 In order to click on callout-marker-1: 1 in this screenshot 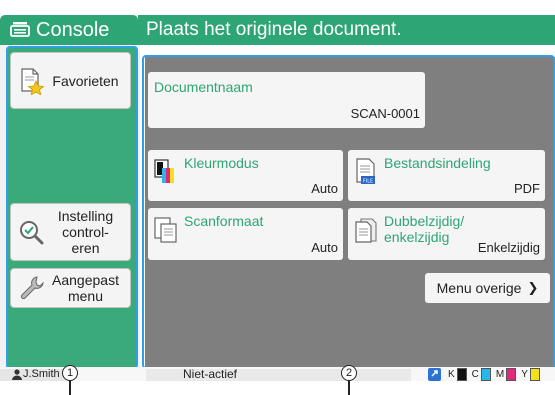, I will do `click(70, 373)`.